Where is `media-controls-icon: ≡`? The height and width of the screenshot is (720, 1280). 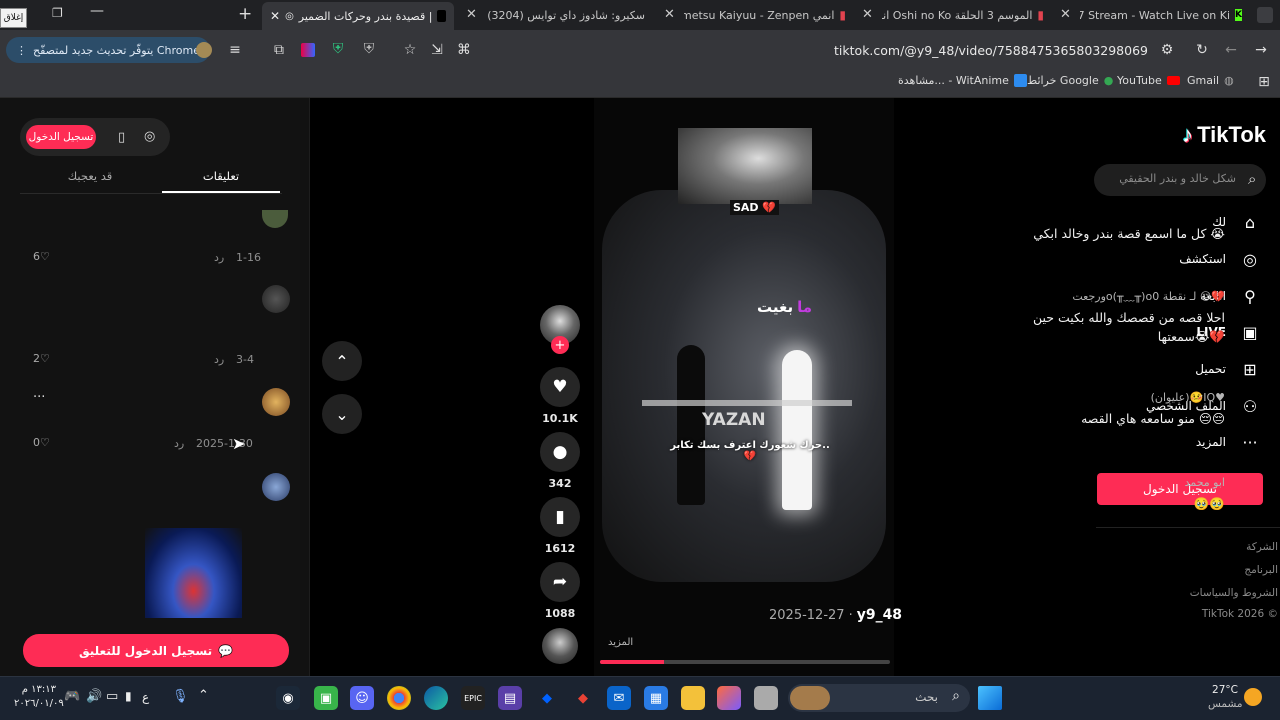 media-controls-icon: ≡ is located at coordinates (235, 50).